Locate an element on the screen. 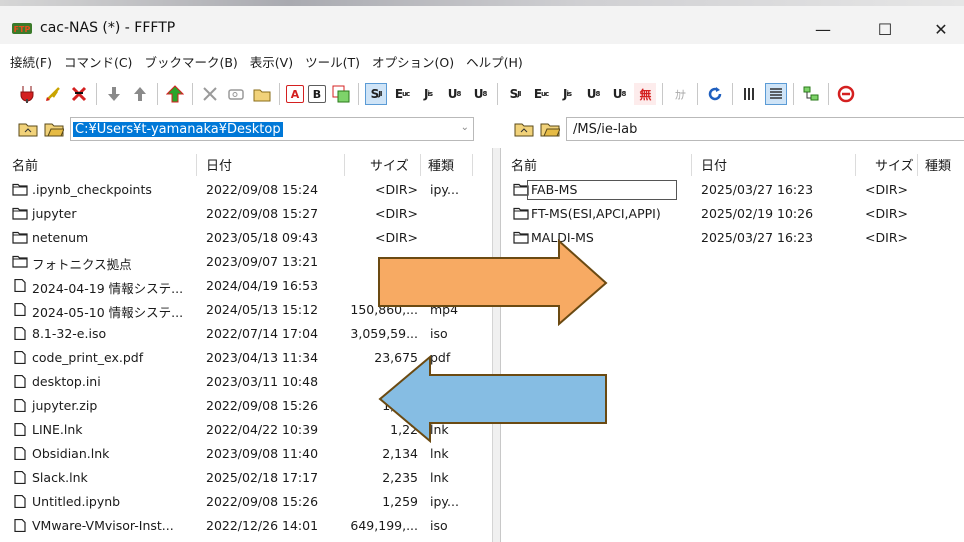 The width and height of the screenshot is (964, 542). download-arrow-icon is located at coordinates (114, 94).